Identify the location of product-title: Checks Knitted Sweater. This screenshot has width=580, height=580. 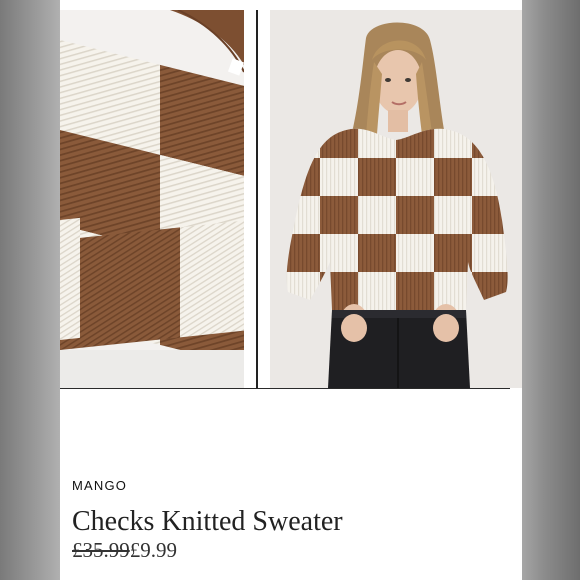
(207, 521).